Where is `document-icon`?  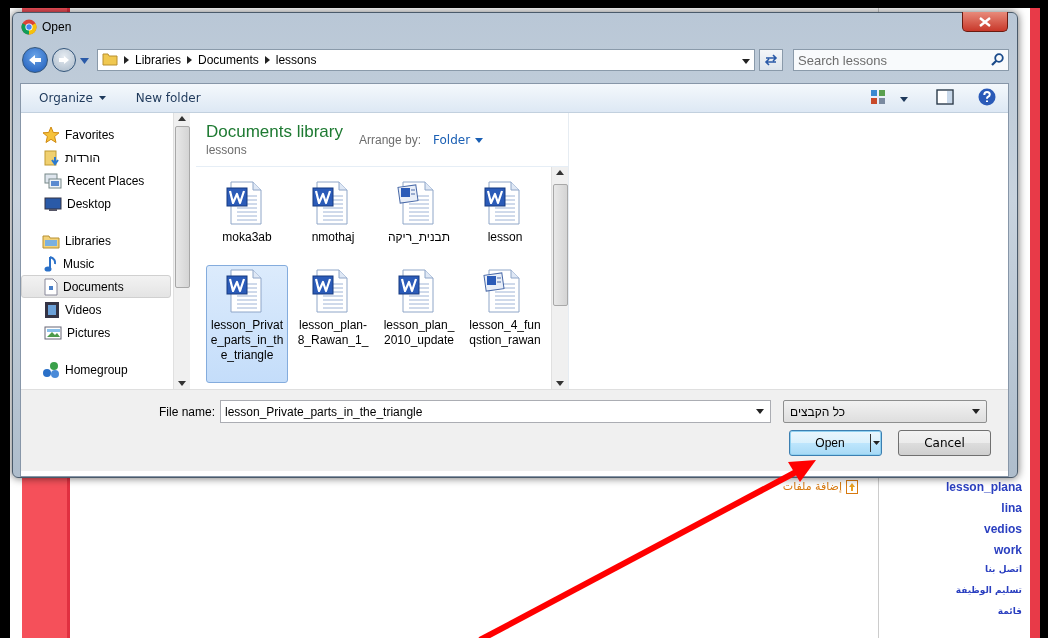
document-icon is located at coordinates (51, 286).